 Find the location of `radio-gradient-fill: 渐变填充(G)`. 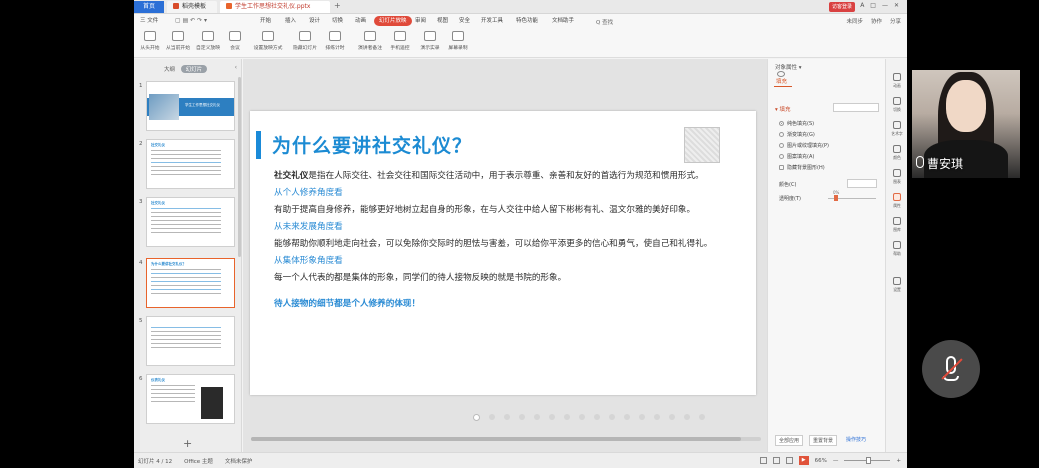

radio-gradient-fill: 渐变填充(G) is located at coordinates (797, 134).